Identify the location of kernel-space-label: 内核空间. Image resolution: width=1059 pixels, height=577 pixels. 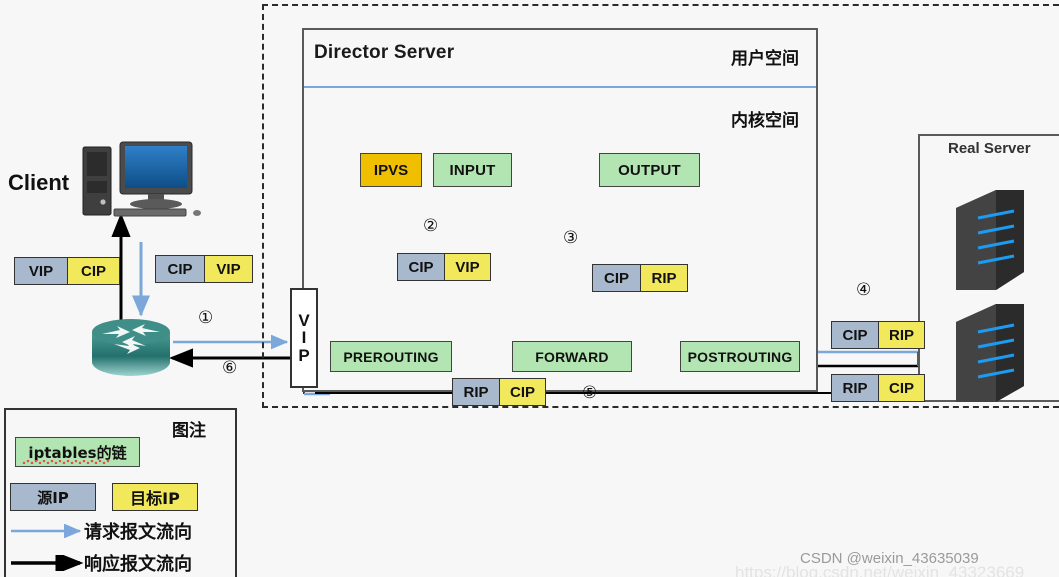
(765, 121).